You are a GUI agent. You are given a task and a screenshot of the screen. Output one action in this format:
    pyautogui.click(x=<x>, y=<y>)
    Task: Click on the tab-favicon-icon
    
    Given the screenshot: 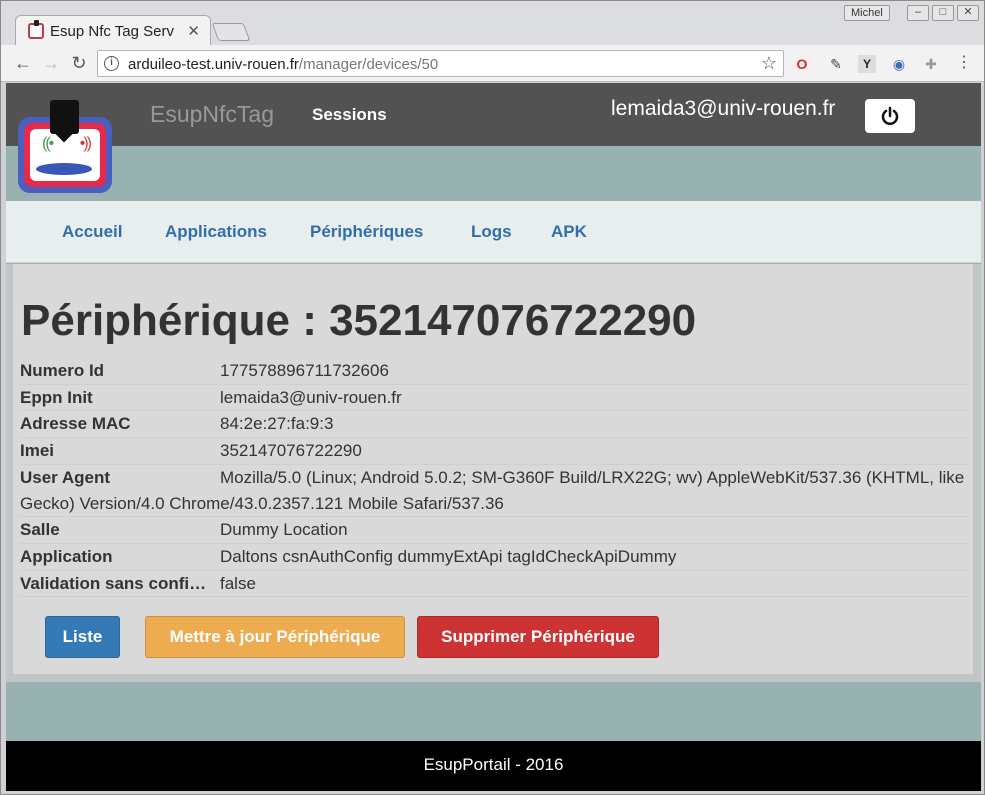 What is the action you would take?
    pyautogui.click(x=36, y=29)
    